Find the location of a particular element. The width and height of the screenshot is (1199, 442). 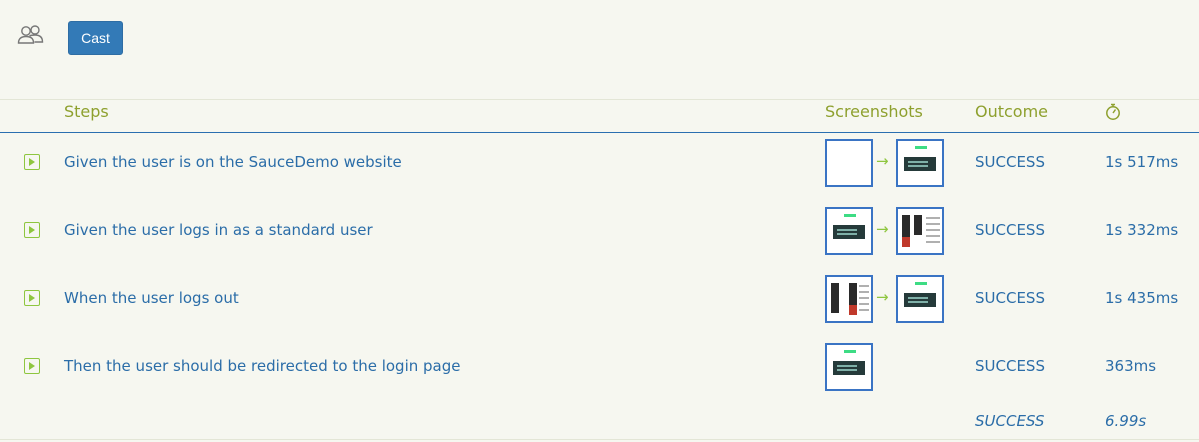

people-icon is located at coordinates (31, 35).